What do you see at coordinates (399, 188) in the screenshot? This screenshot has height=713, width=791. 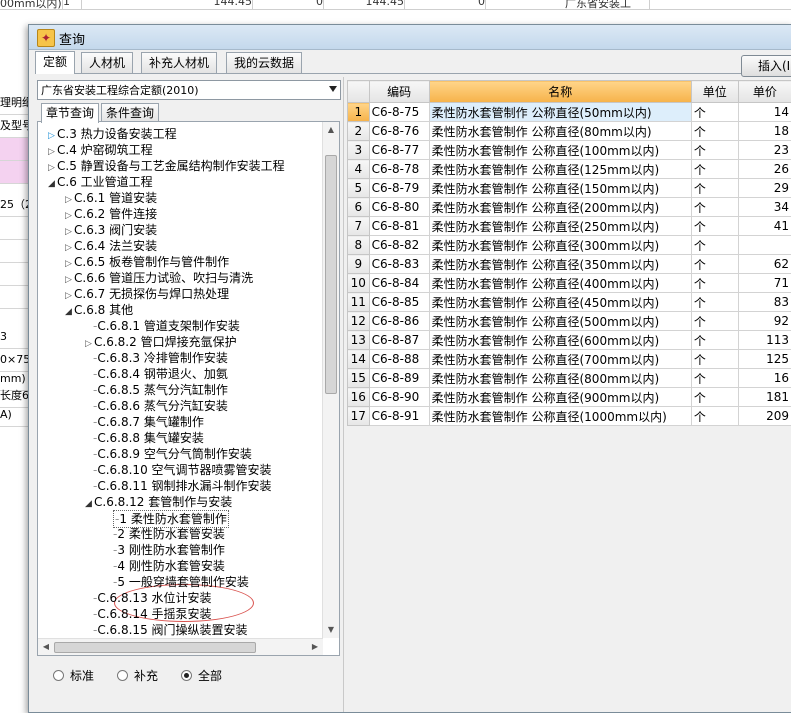 I see `cell-code: C6-8-79` at bounding box center [399, 188].